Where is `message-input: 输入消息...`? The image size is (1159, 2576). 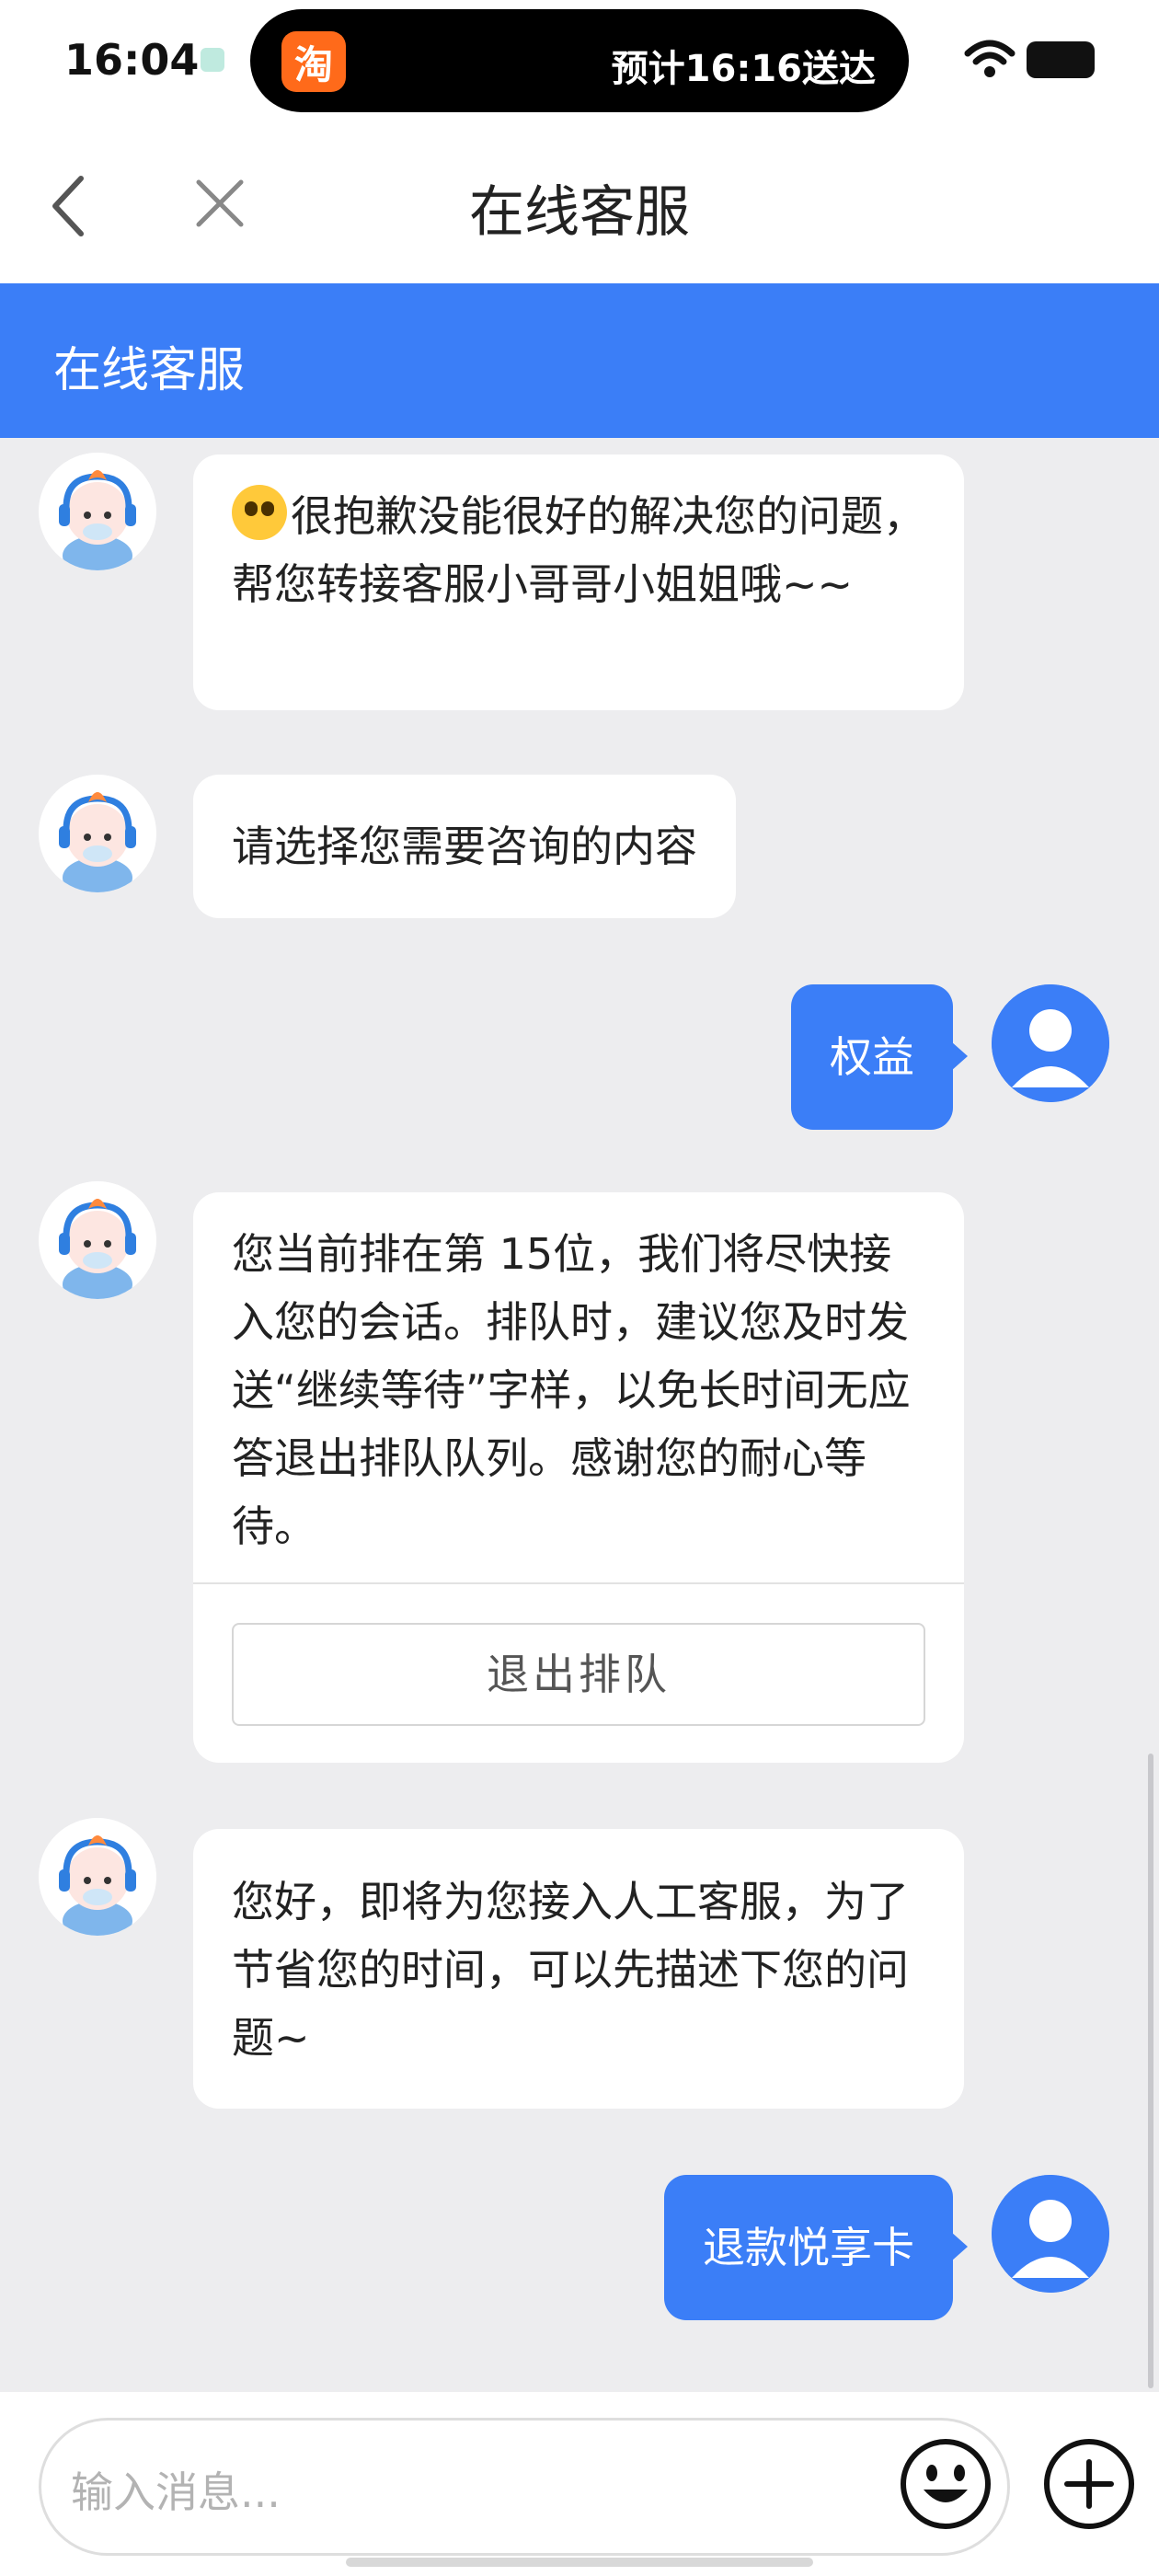 message-input: 输入消息... is located at coordinates (524, 2487).